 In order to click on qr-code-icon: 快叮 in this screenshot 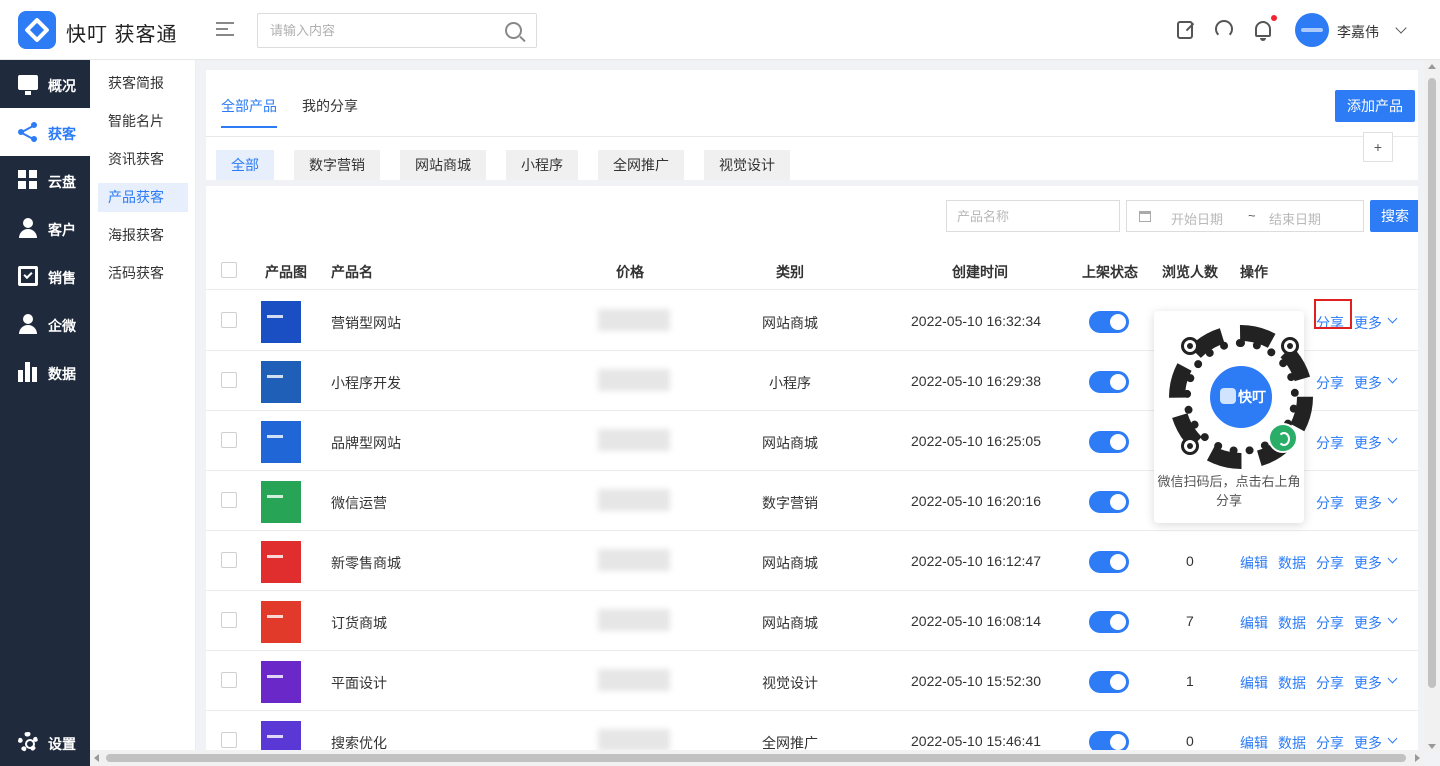, I will do `click(1241, 397)`.